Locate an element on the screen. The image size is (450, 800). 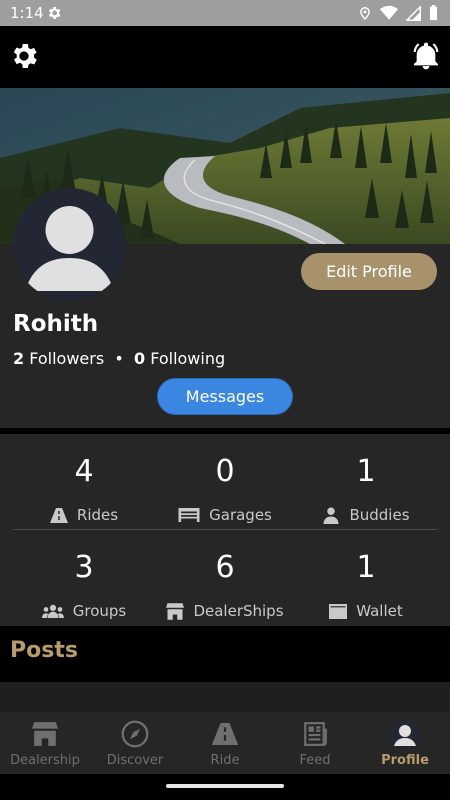
stat-dealerships: 6 DealerShips is located at coordinates (225, 584).